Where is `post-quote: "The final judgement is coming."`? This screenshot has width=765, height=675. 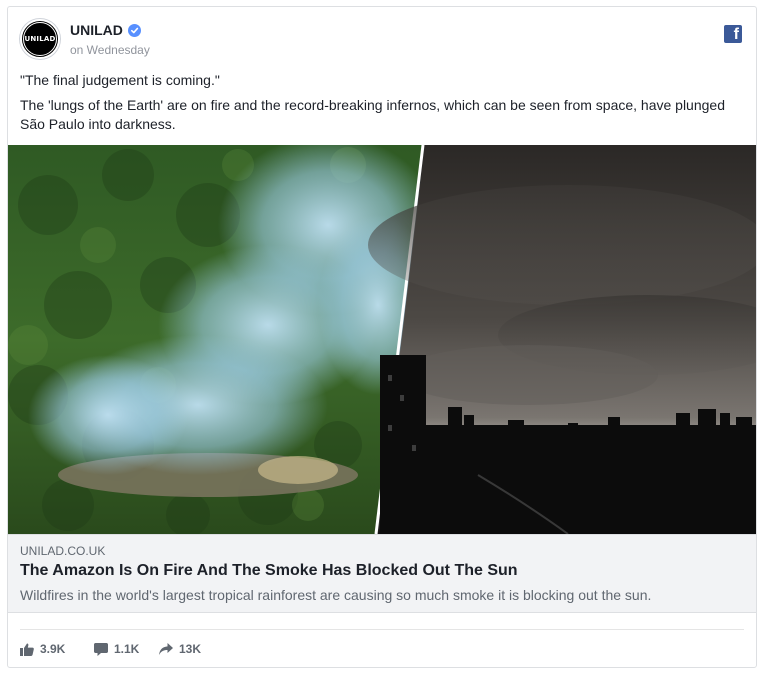
post-quote: "The final judgement is coming." is located at coordinates (120, 80).